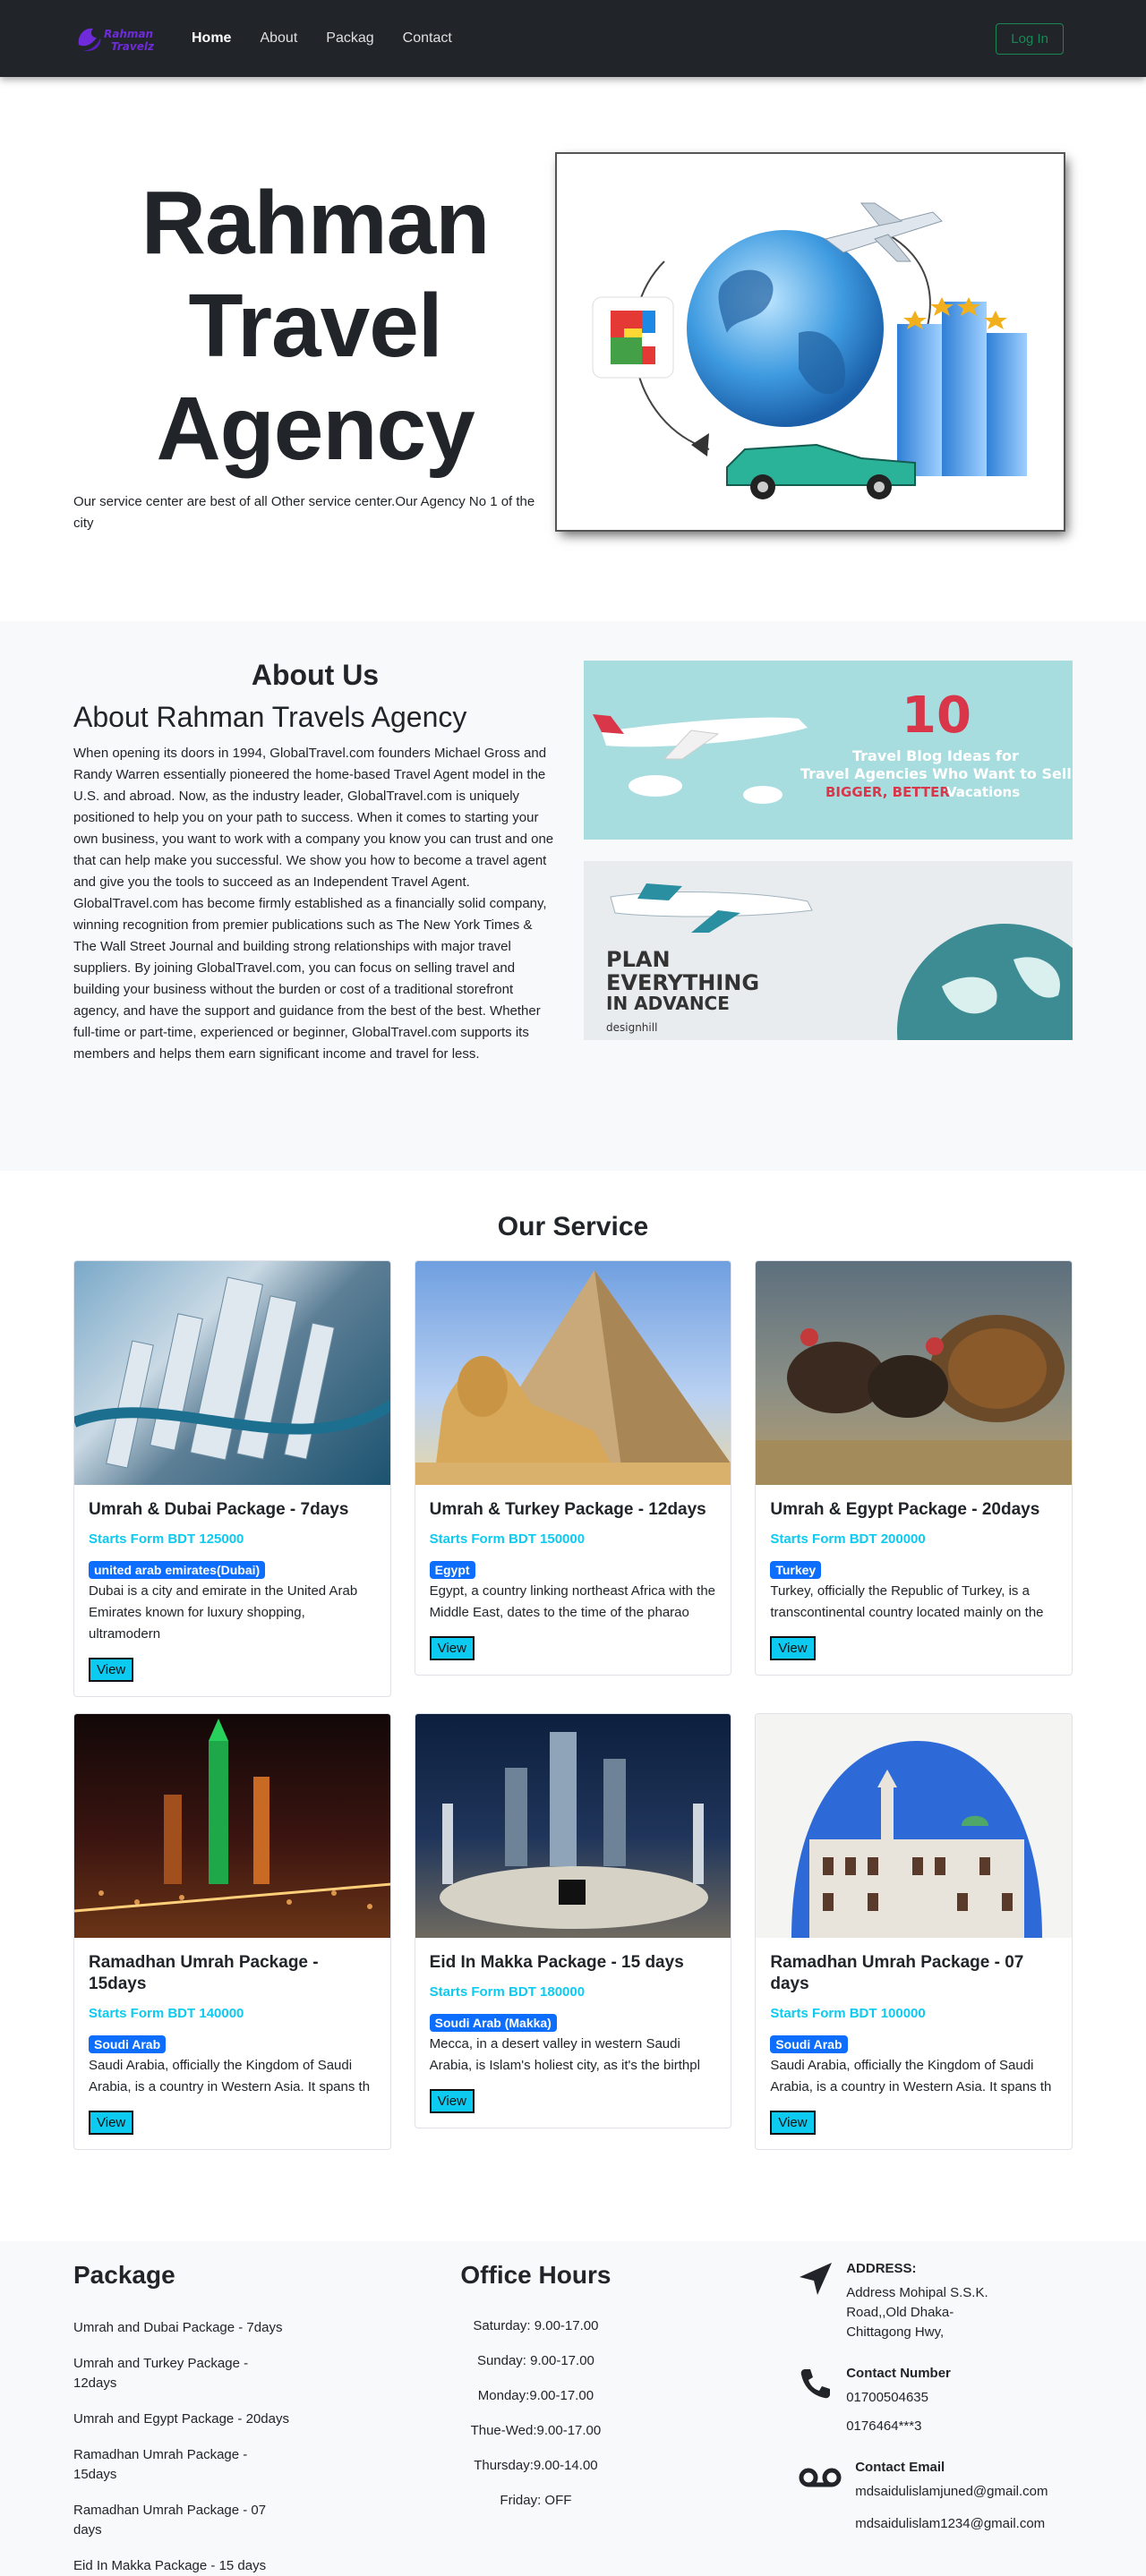  I want to click on nav-links: Home About Packag Contact, so click(322, 38).